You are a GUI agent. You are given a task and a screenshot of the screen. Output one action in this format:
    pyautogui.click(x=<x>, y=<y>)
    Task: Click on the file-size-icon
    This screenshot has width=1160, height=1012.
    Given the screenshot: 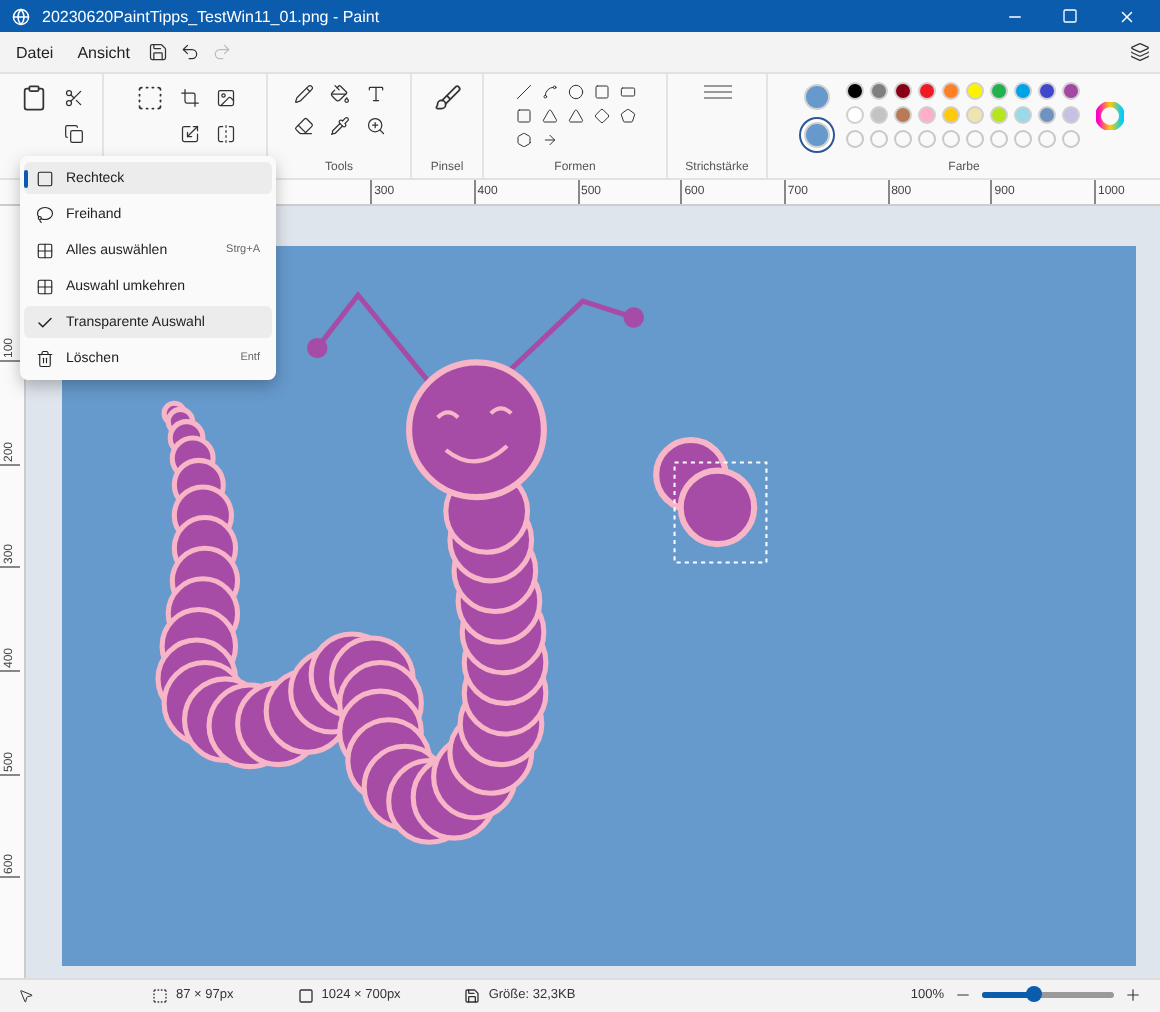 What is the action you would take?
    pyautogui.click(x=472, y=995)
    